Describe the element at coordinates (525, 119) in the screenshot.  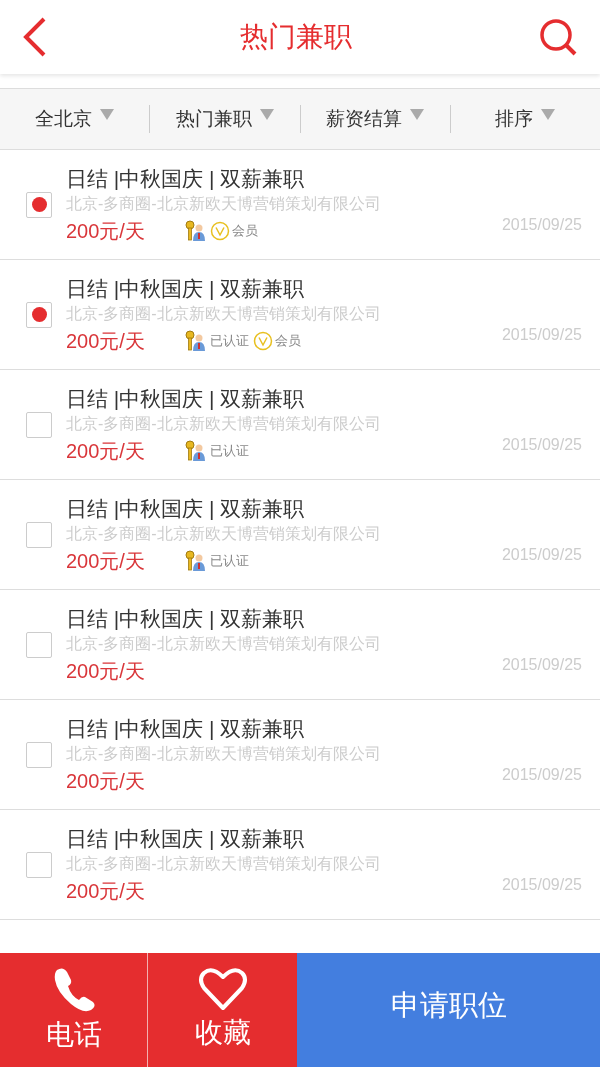
I see `filter-dropdown: 排序` at that location.